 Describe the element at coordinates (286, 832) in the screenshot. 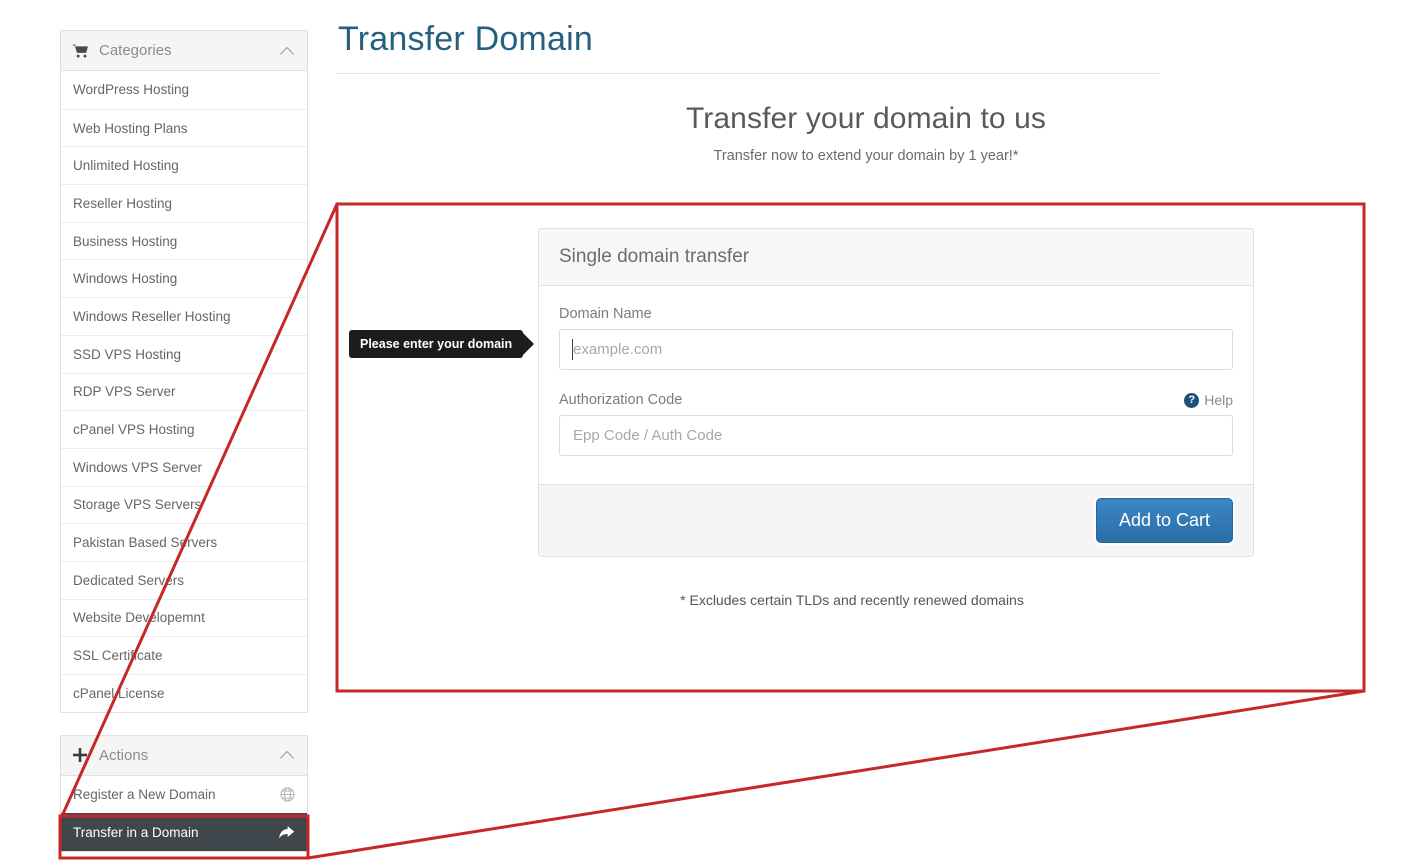

I see `share-arrow-icon` at that location.